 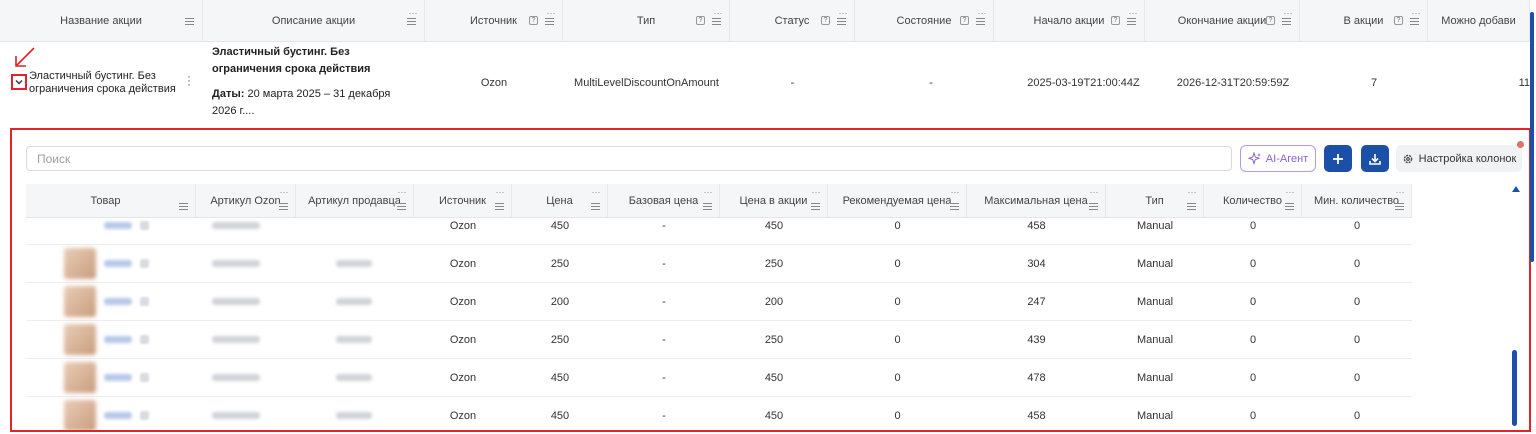 What do you see at coordinates (1364, 21) in the screenshot?
I see `column-header: В акции? ···` at bounding box center [1364, 21].